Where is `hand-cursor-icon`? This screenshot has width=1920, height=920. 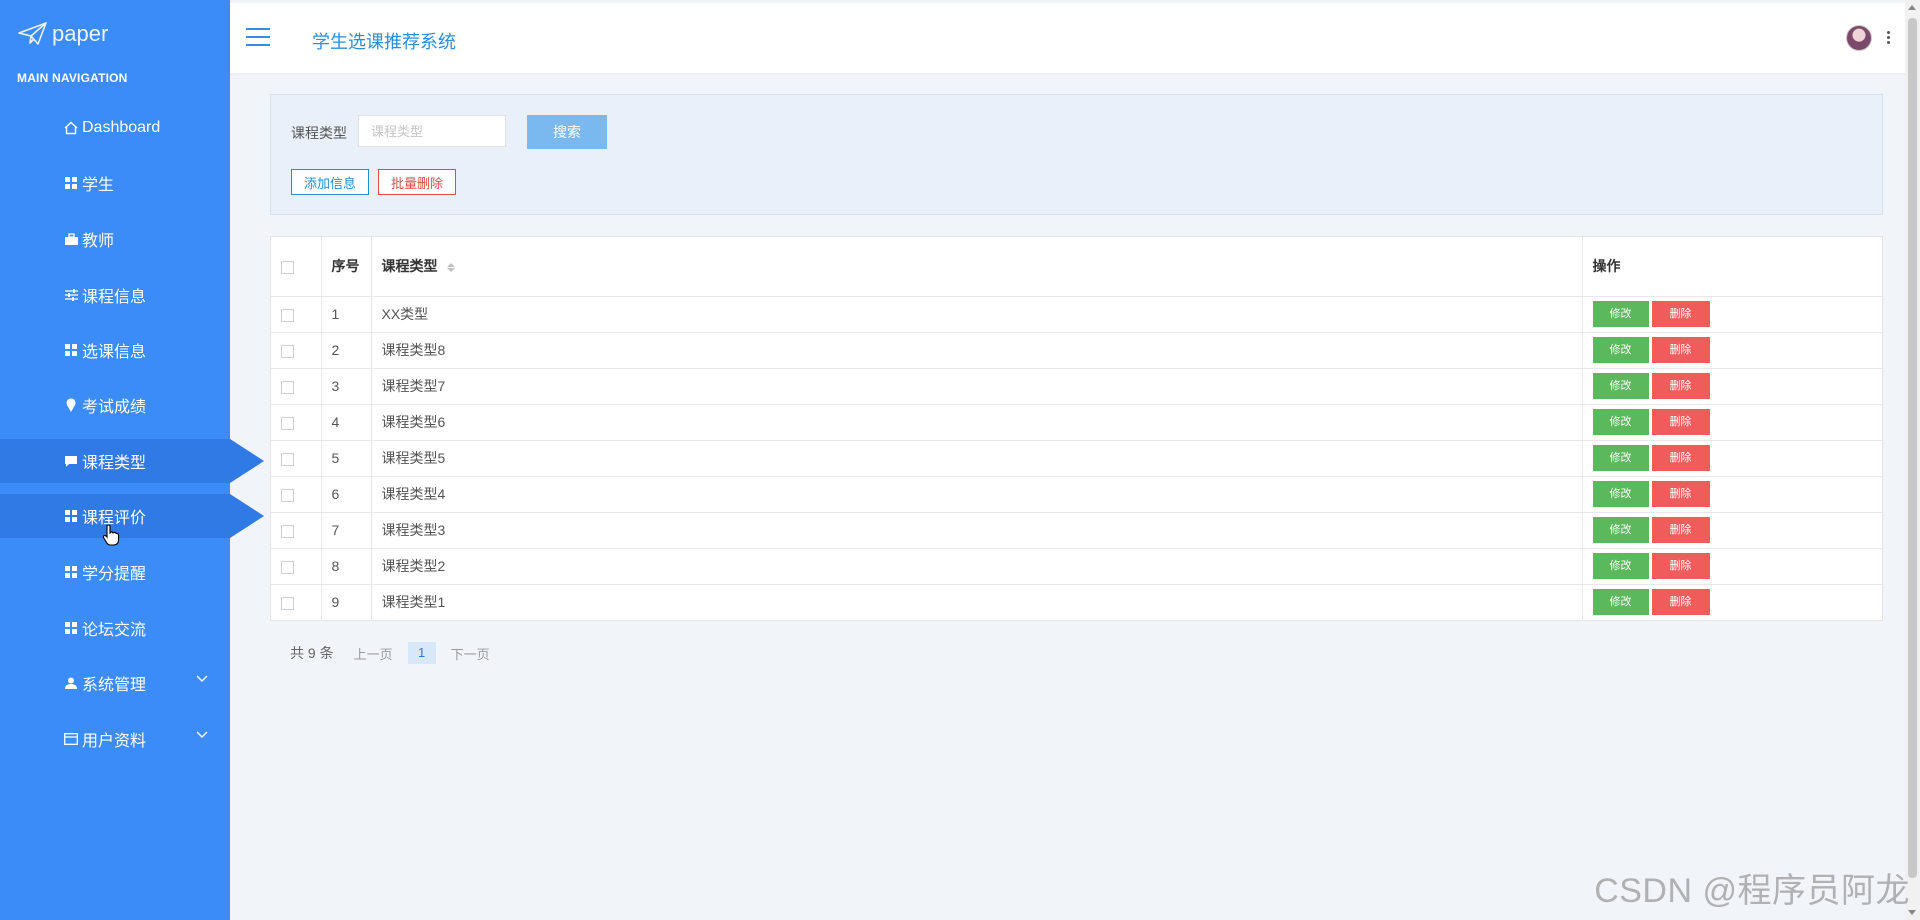 hand-cursor-icon is located at coordinates (111, 535).